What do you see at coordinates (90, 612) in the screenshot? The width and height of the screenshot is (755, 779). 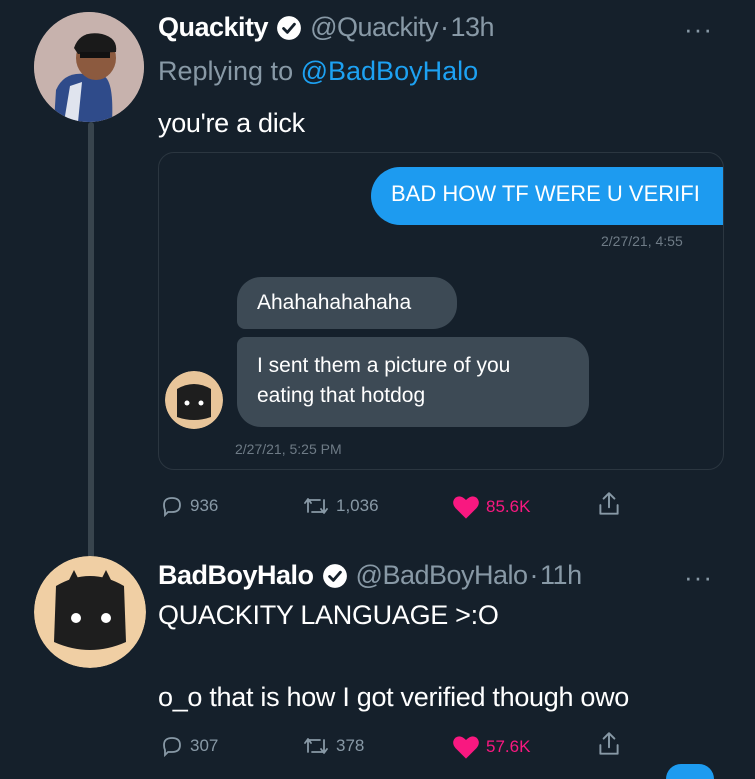 I see `badboyhalo-avatar` at bounding box center [90, 612].